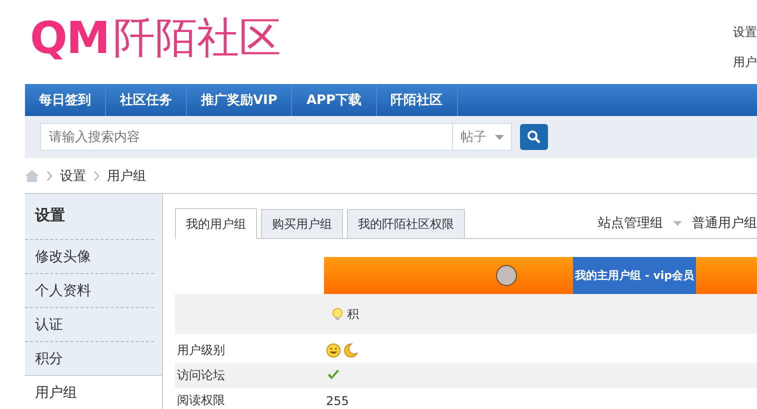  What do you see at coordinates (634, 275) in the screenshot?
I see `group-label: 我的主用户组 - vip会员` at bounding box center [634, 275].